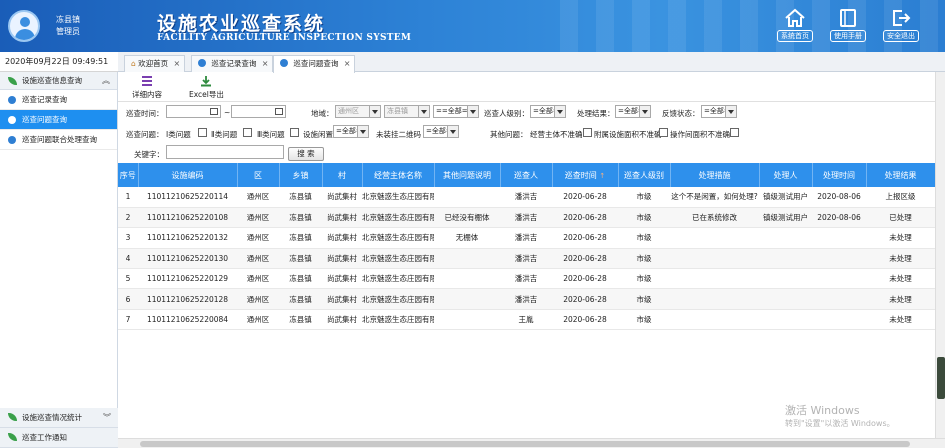 This screenshot has height=448, width=945. What do you see at coordinates (839, 175) in the screenshot?
I see `col-header: 处理时间` at bounding box center [839, 175].